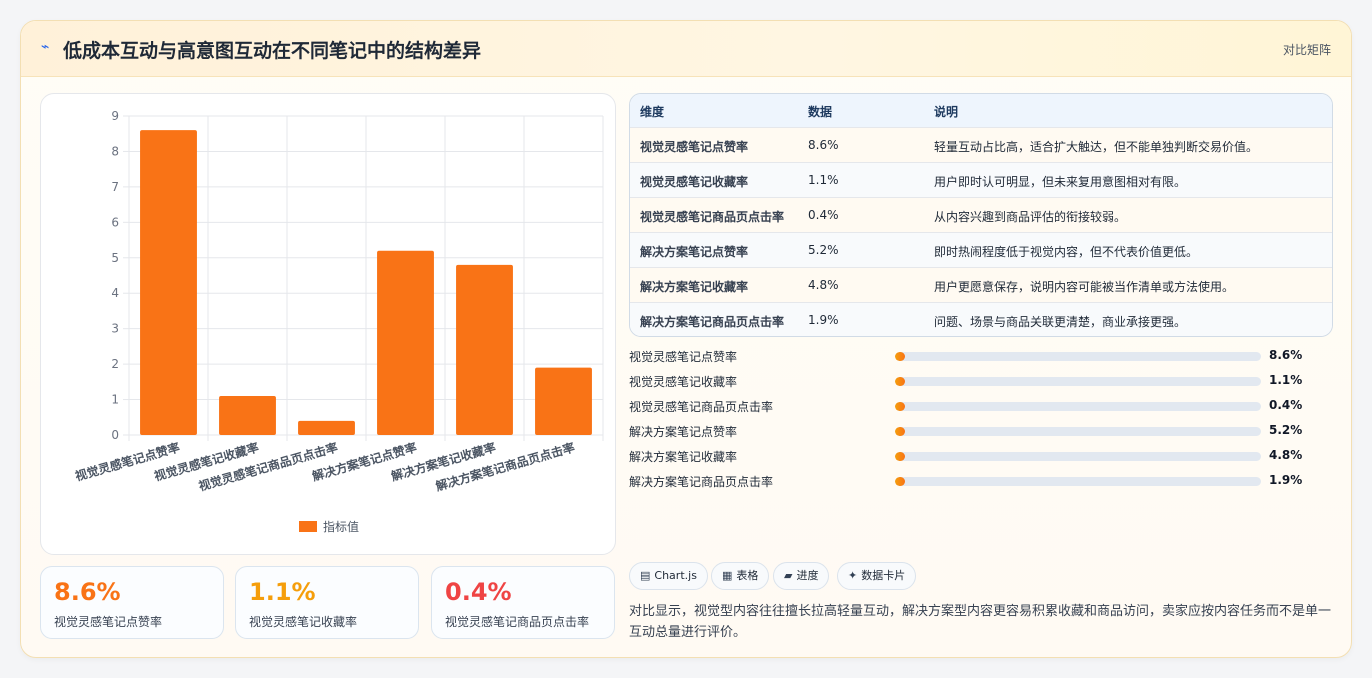  What do you see at coordinates (505, 466) in the screenshot?
I see `x-tick-label: 解决方案笔记商品页点击率` at bounding box center [505, 466].